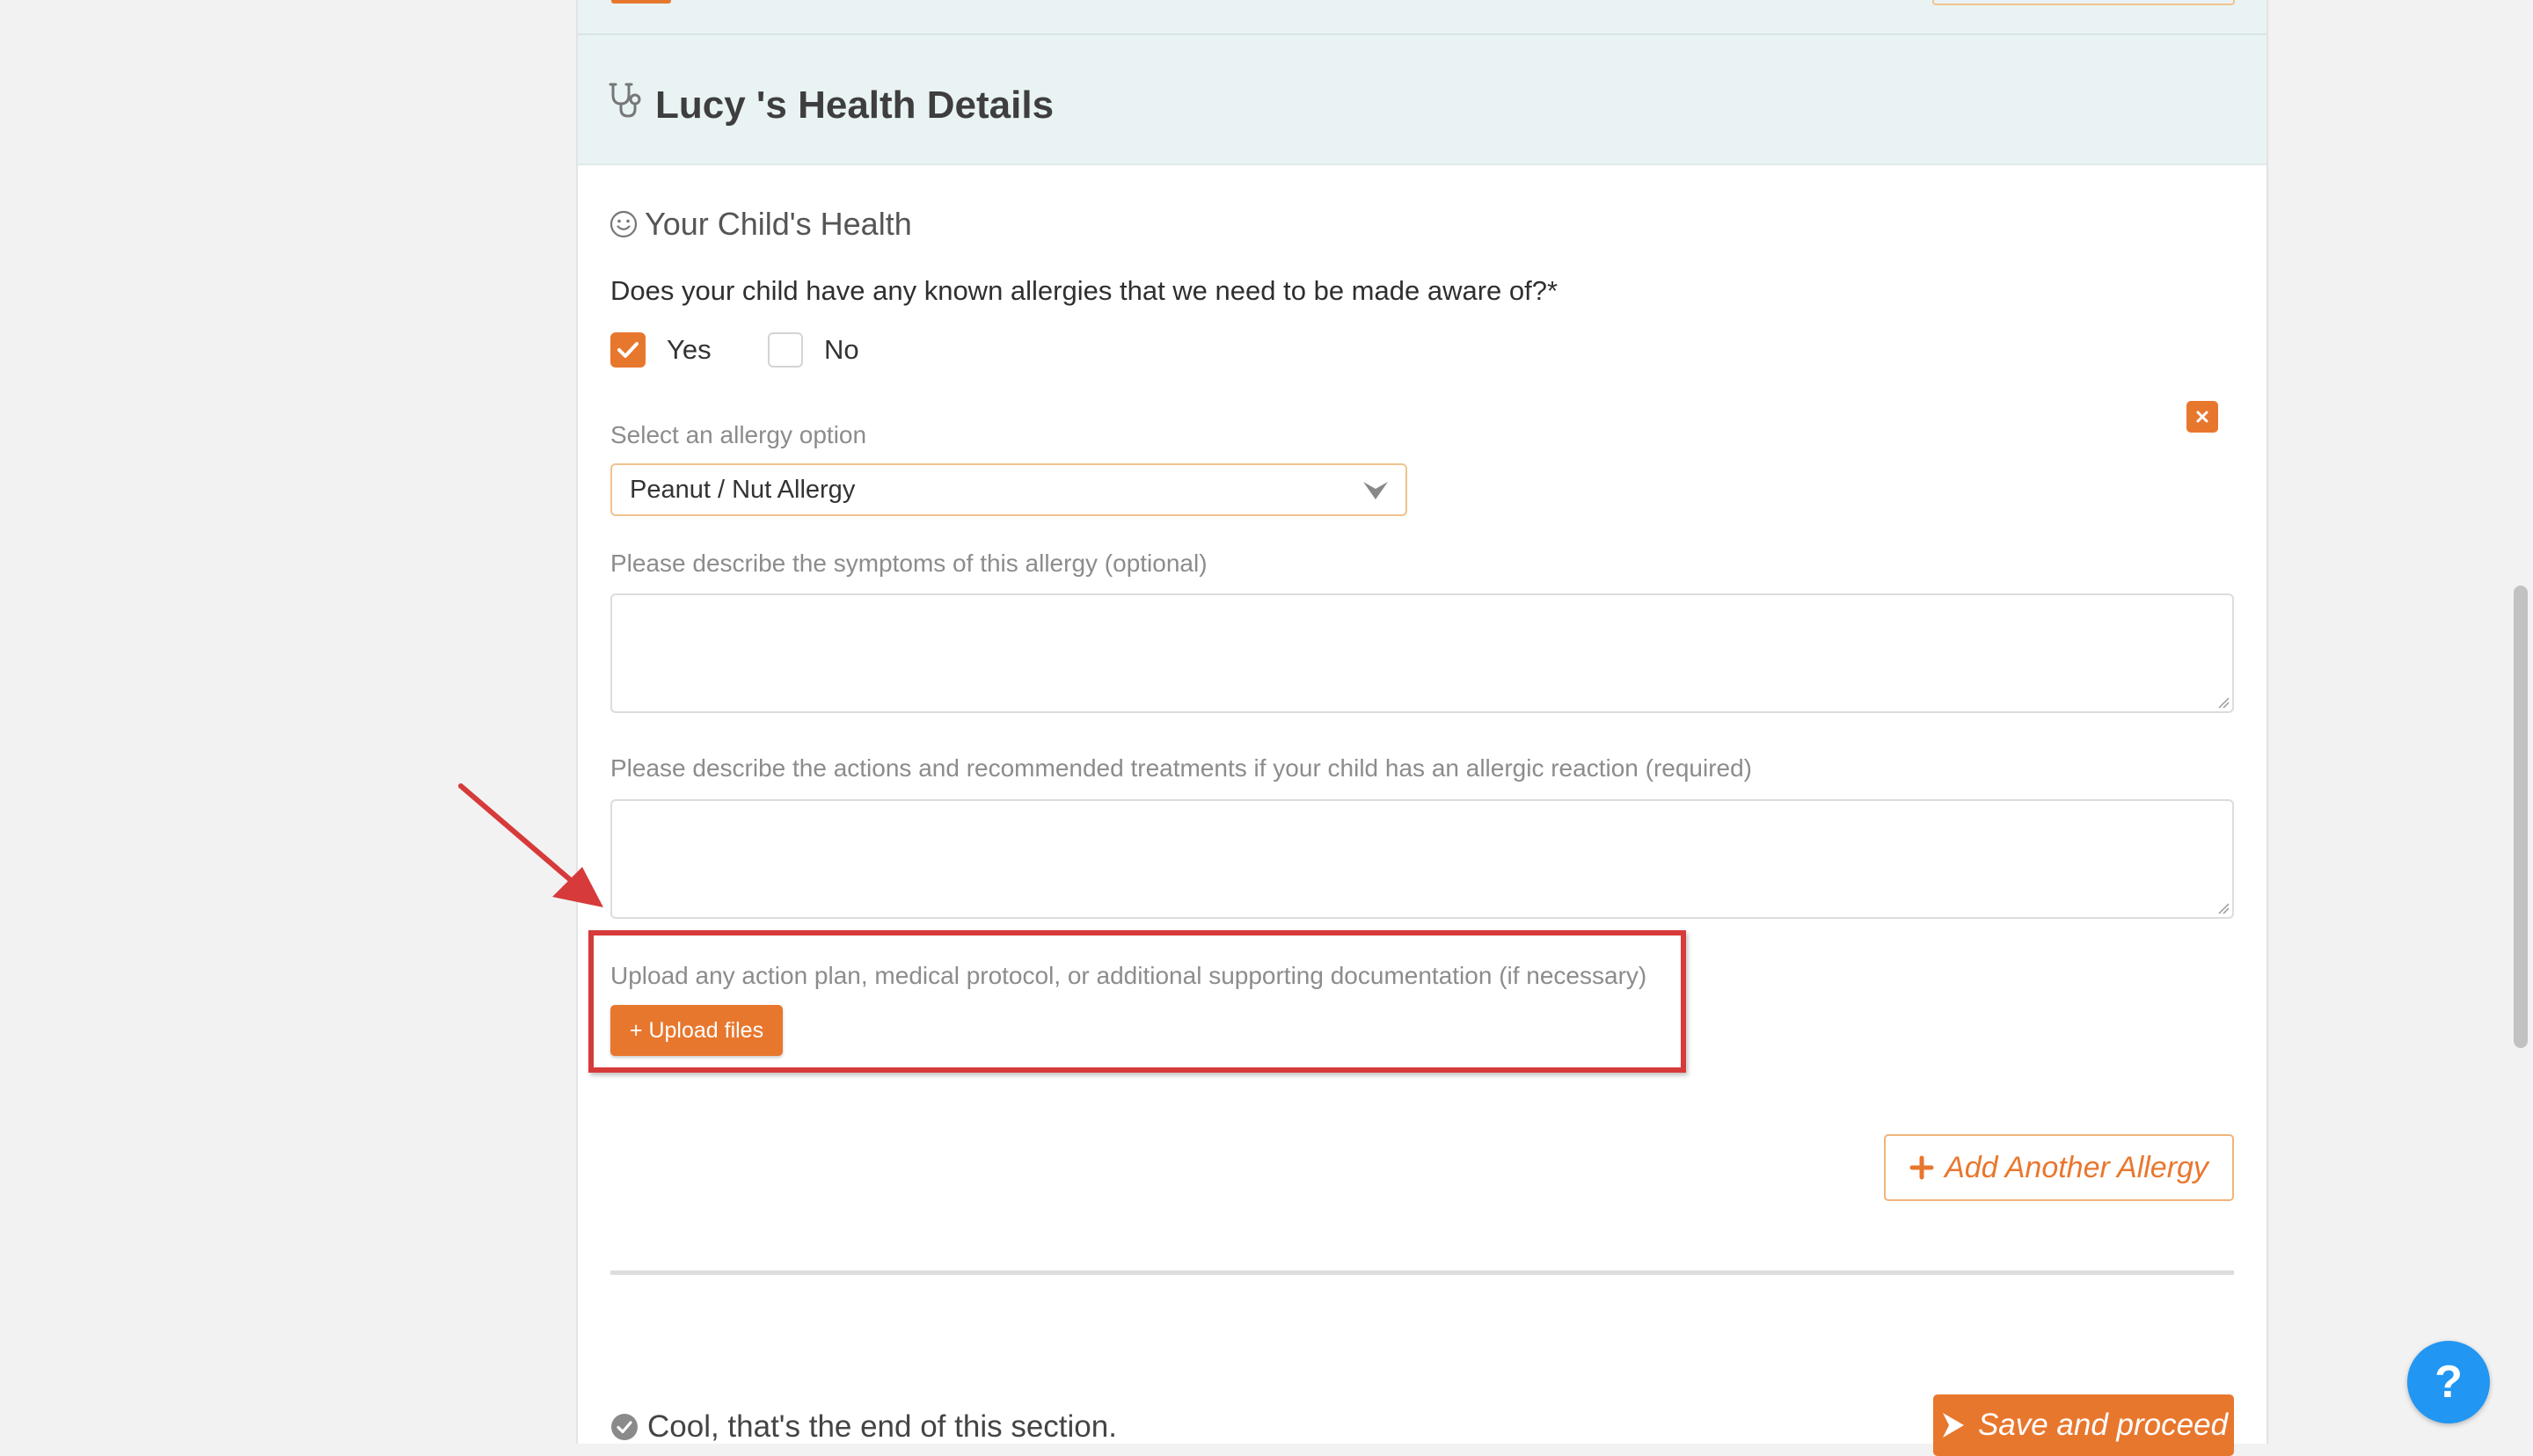 The height and width of the screenshot is (1456, 2533). I want to click on allergy-select: Peanut / Nut Allergy, so click(1008, 489).